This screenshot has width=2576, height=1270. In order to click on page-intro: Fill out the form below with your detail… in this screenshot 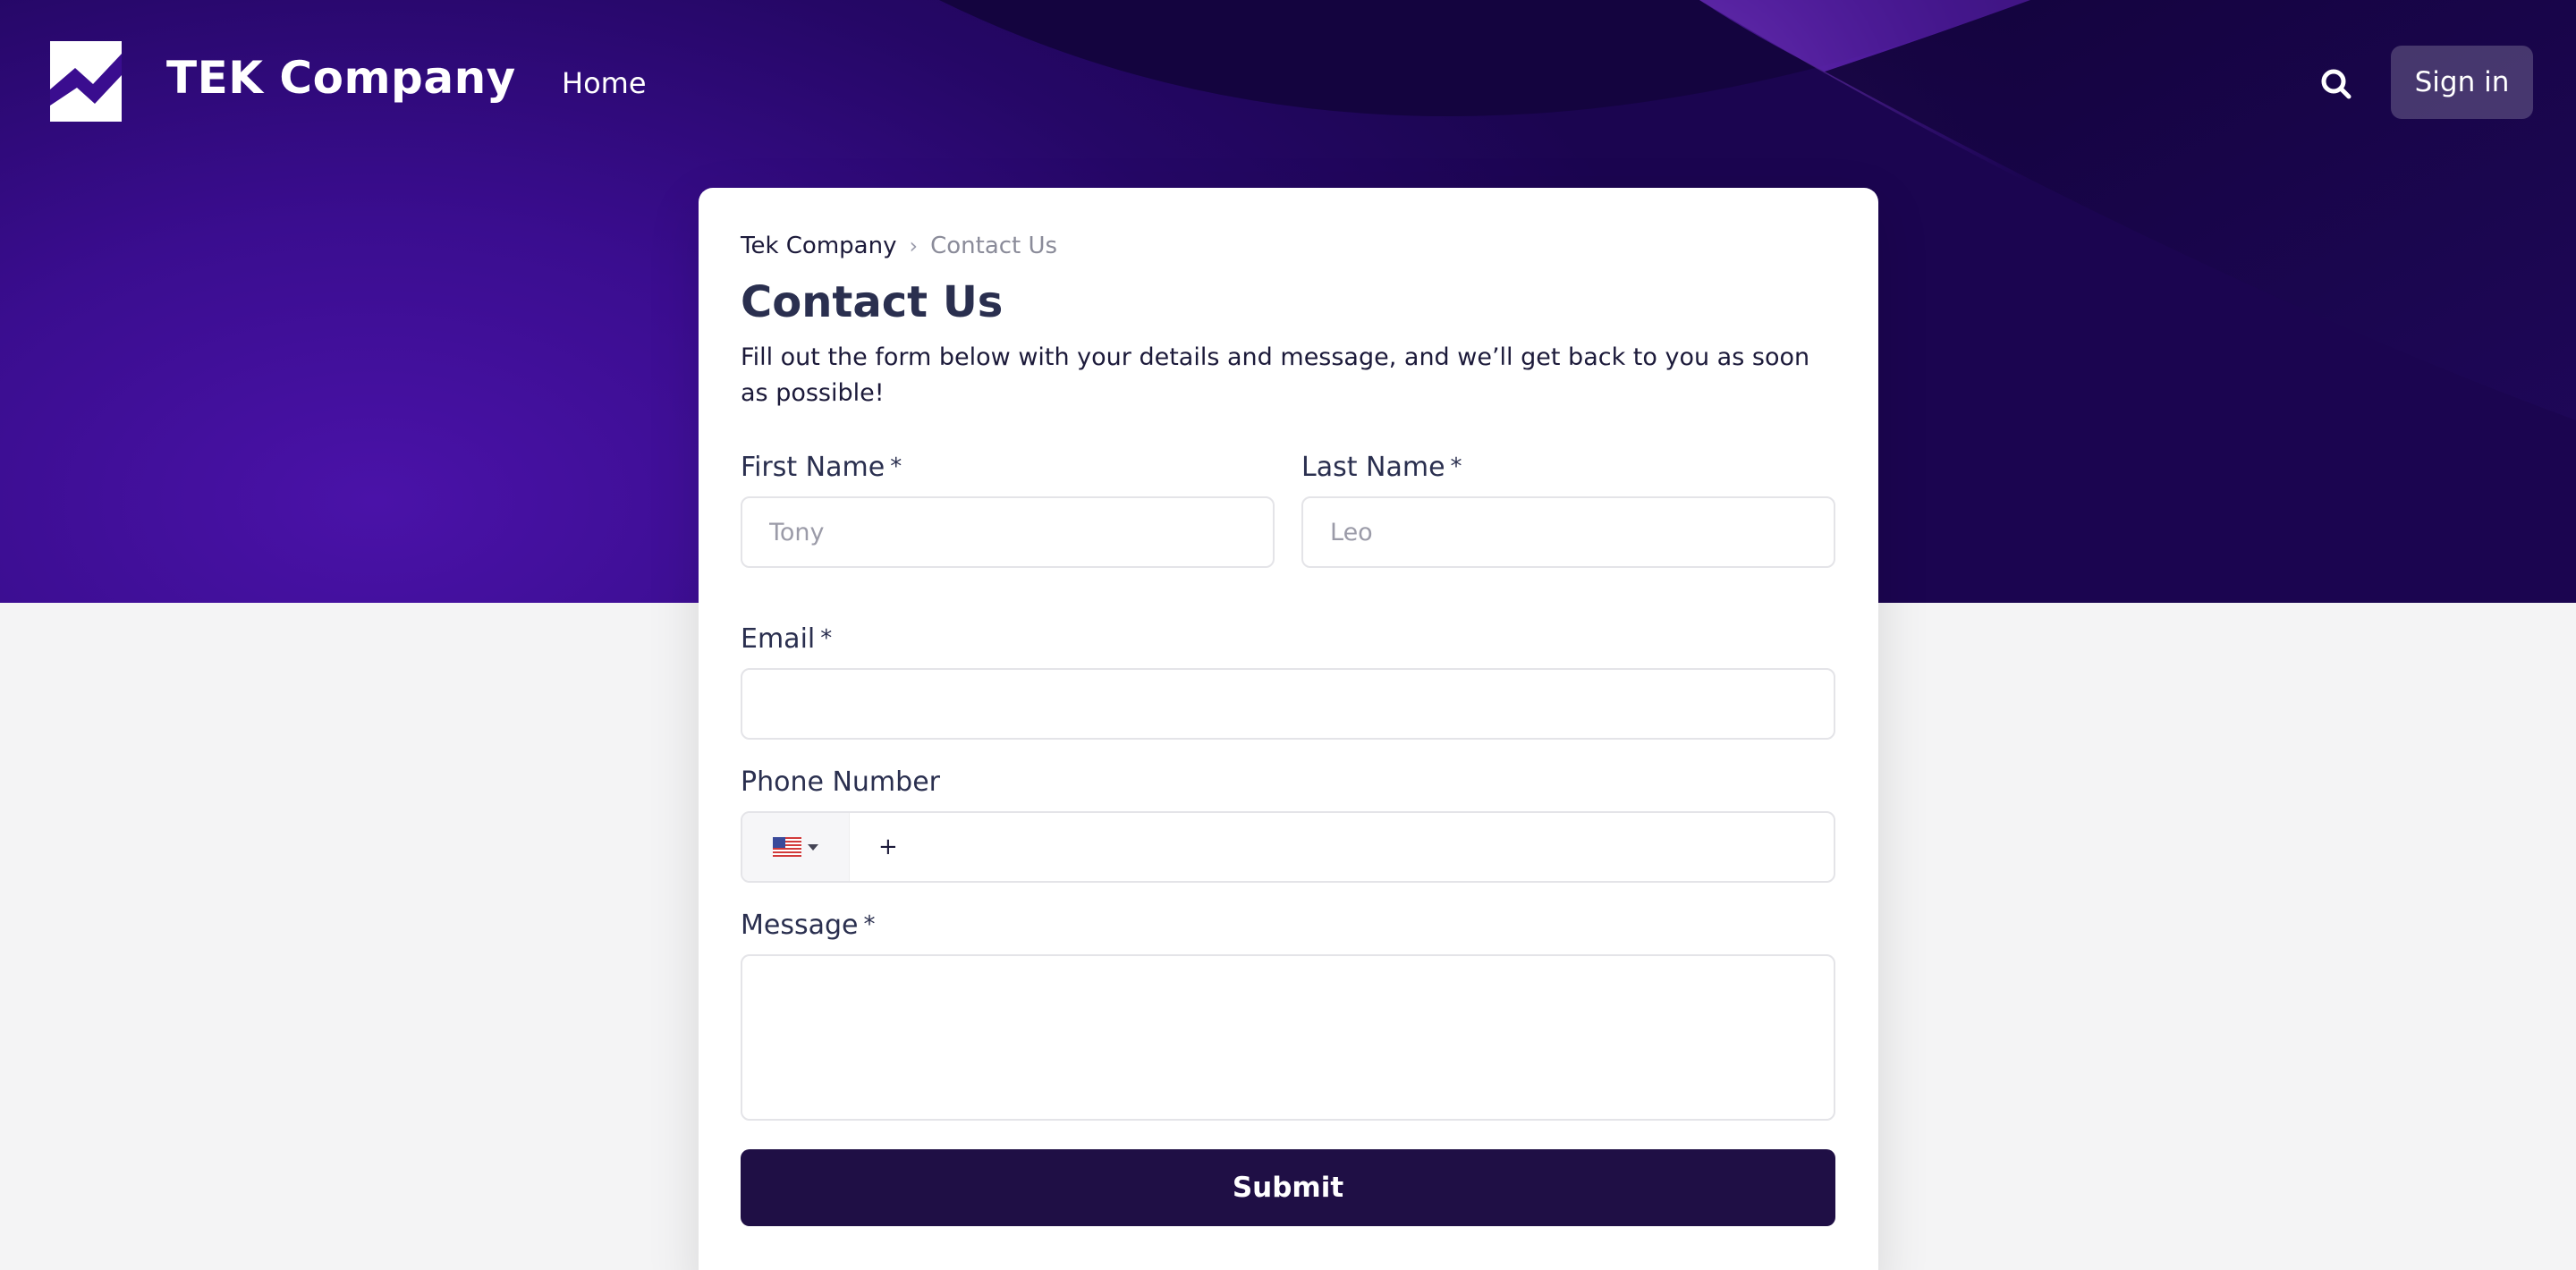, I will do `click(1275, 375)`.